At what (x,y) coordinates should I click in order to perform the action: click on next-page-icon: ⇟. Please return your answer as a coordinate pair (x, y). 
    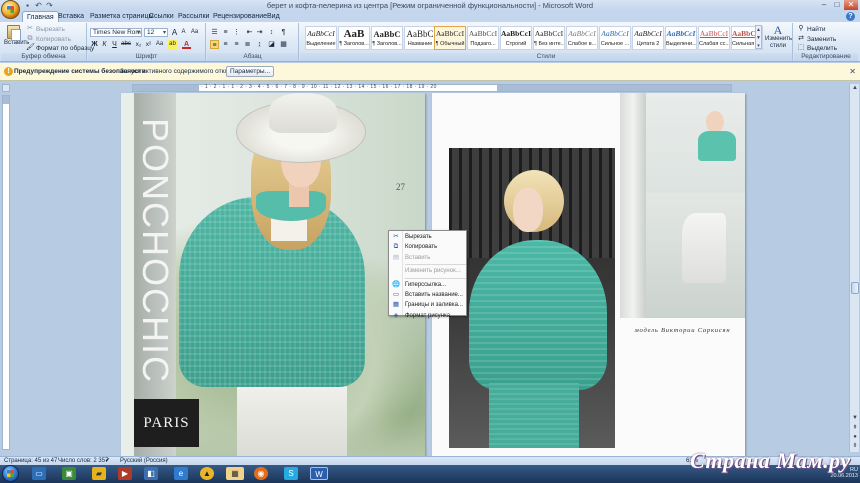
    Looking at the image, I should click on (855, 446).